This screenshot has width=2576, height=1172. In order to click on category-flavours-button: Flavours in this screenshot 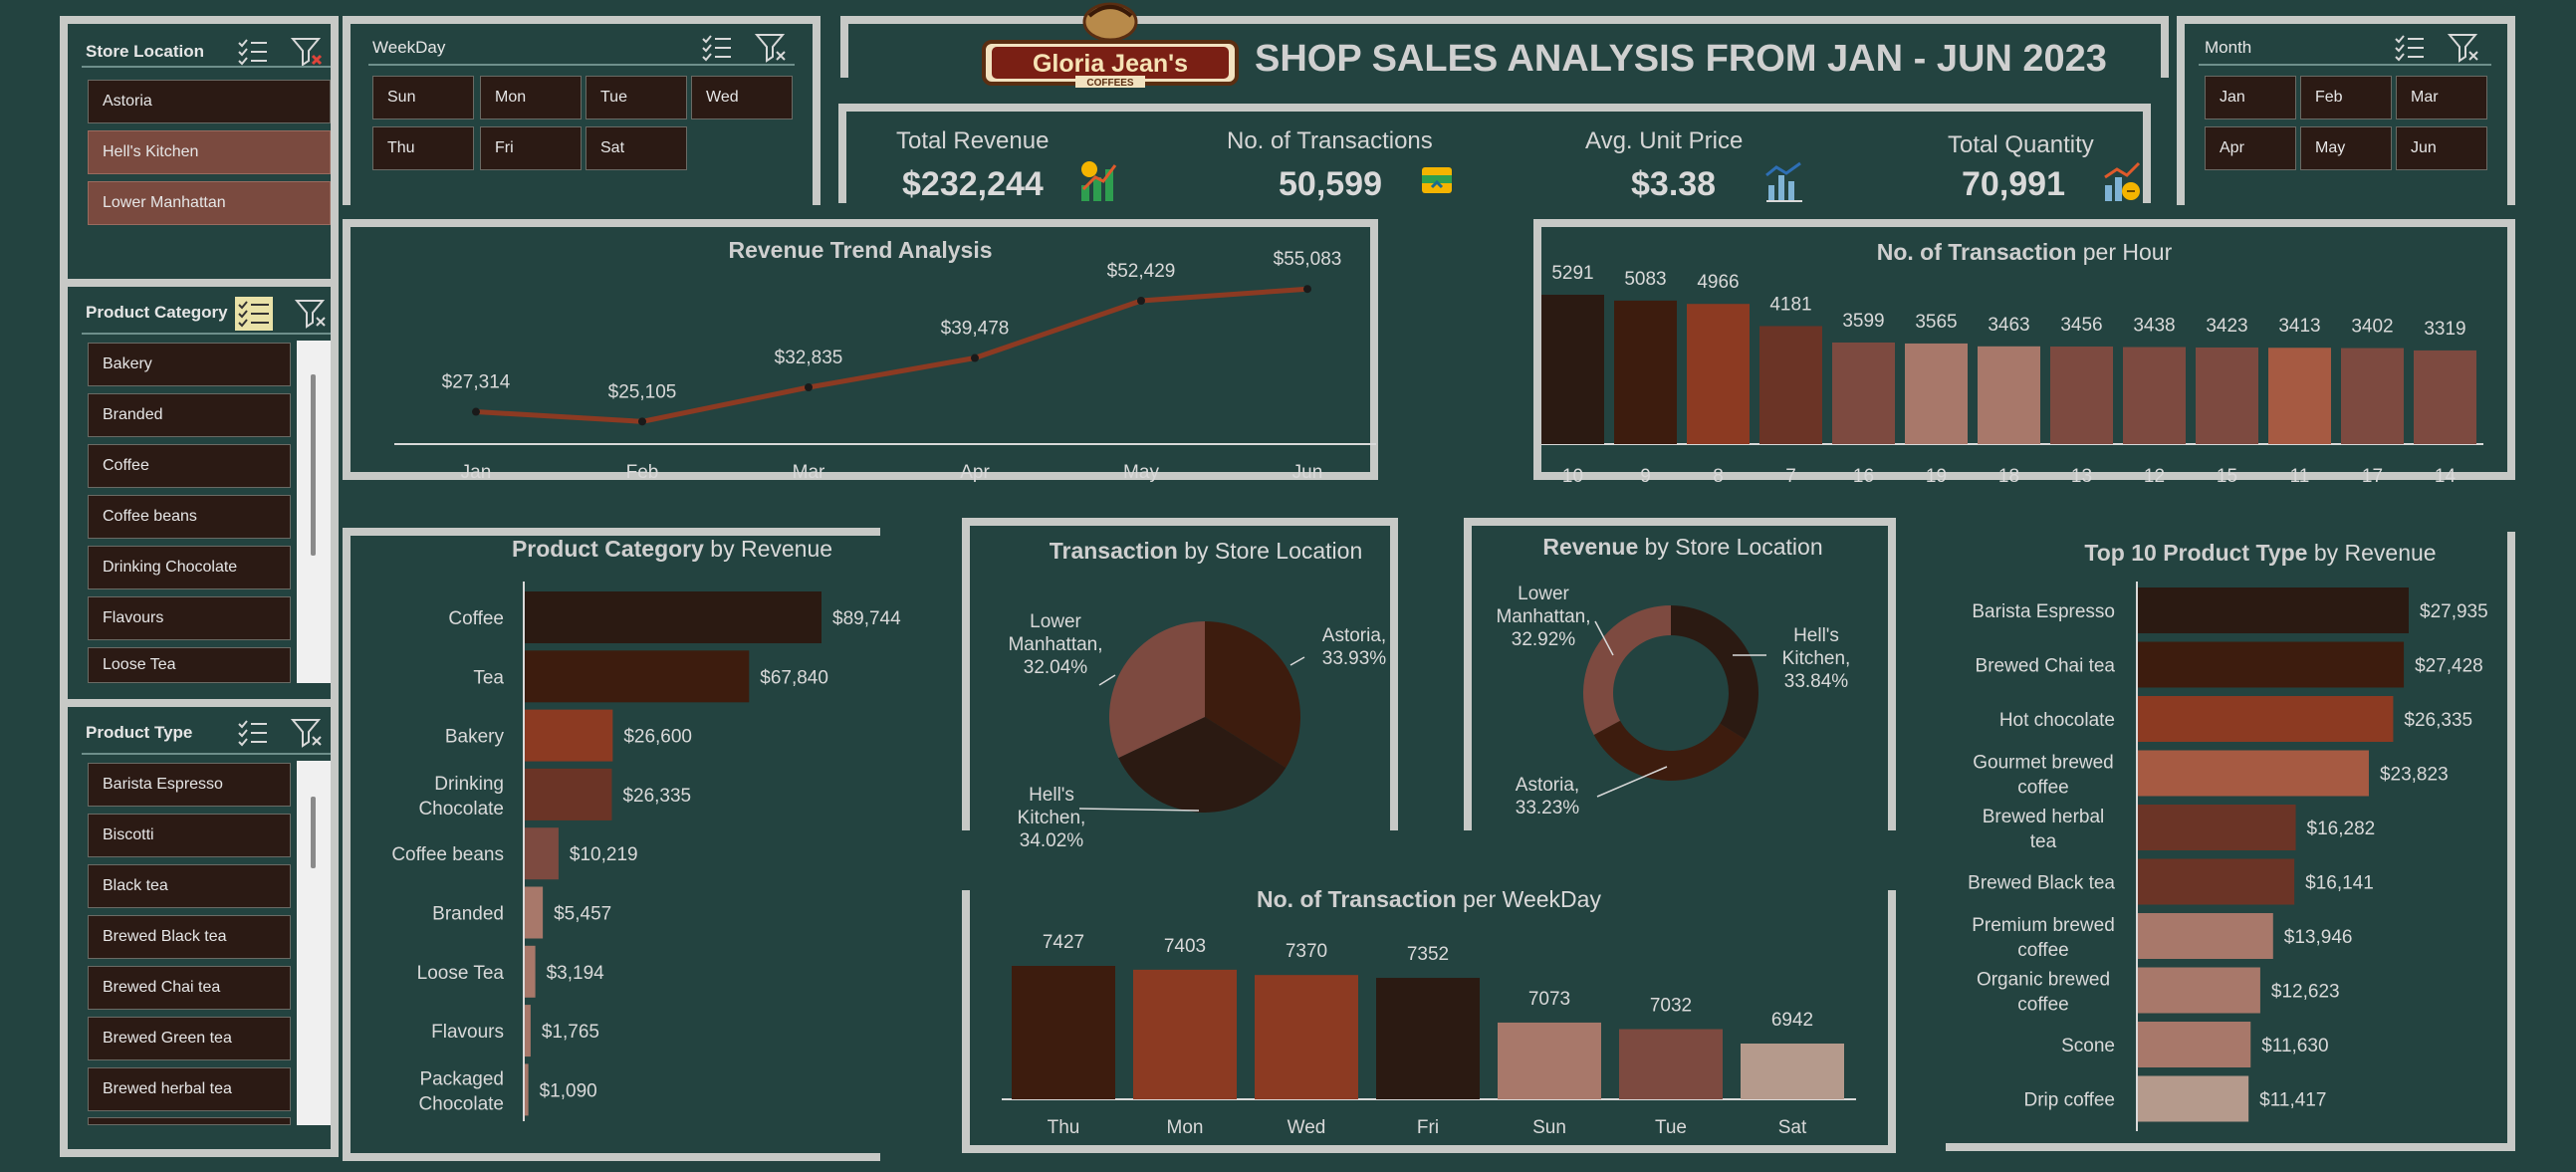, I will do `click(189, 618)`.